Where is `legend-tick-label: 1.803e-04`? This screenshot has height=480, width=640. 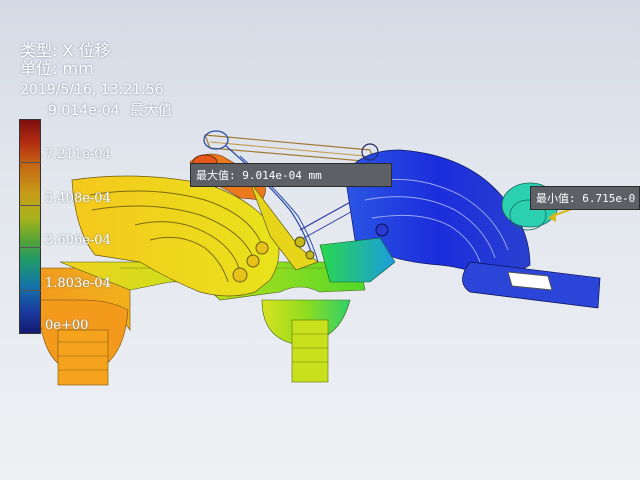 legend-tick-label: 1.803e-04 is located at coordinates (78, 283).